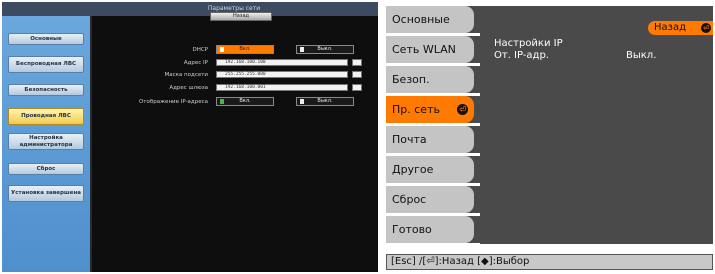  Describe the element at coordinates (46, 39) in the screenshot. I see `sidebar-item-basic: Основные` at that location.